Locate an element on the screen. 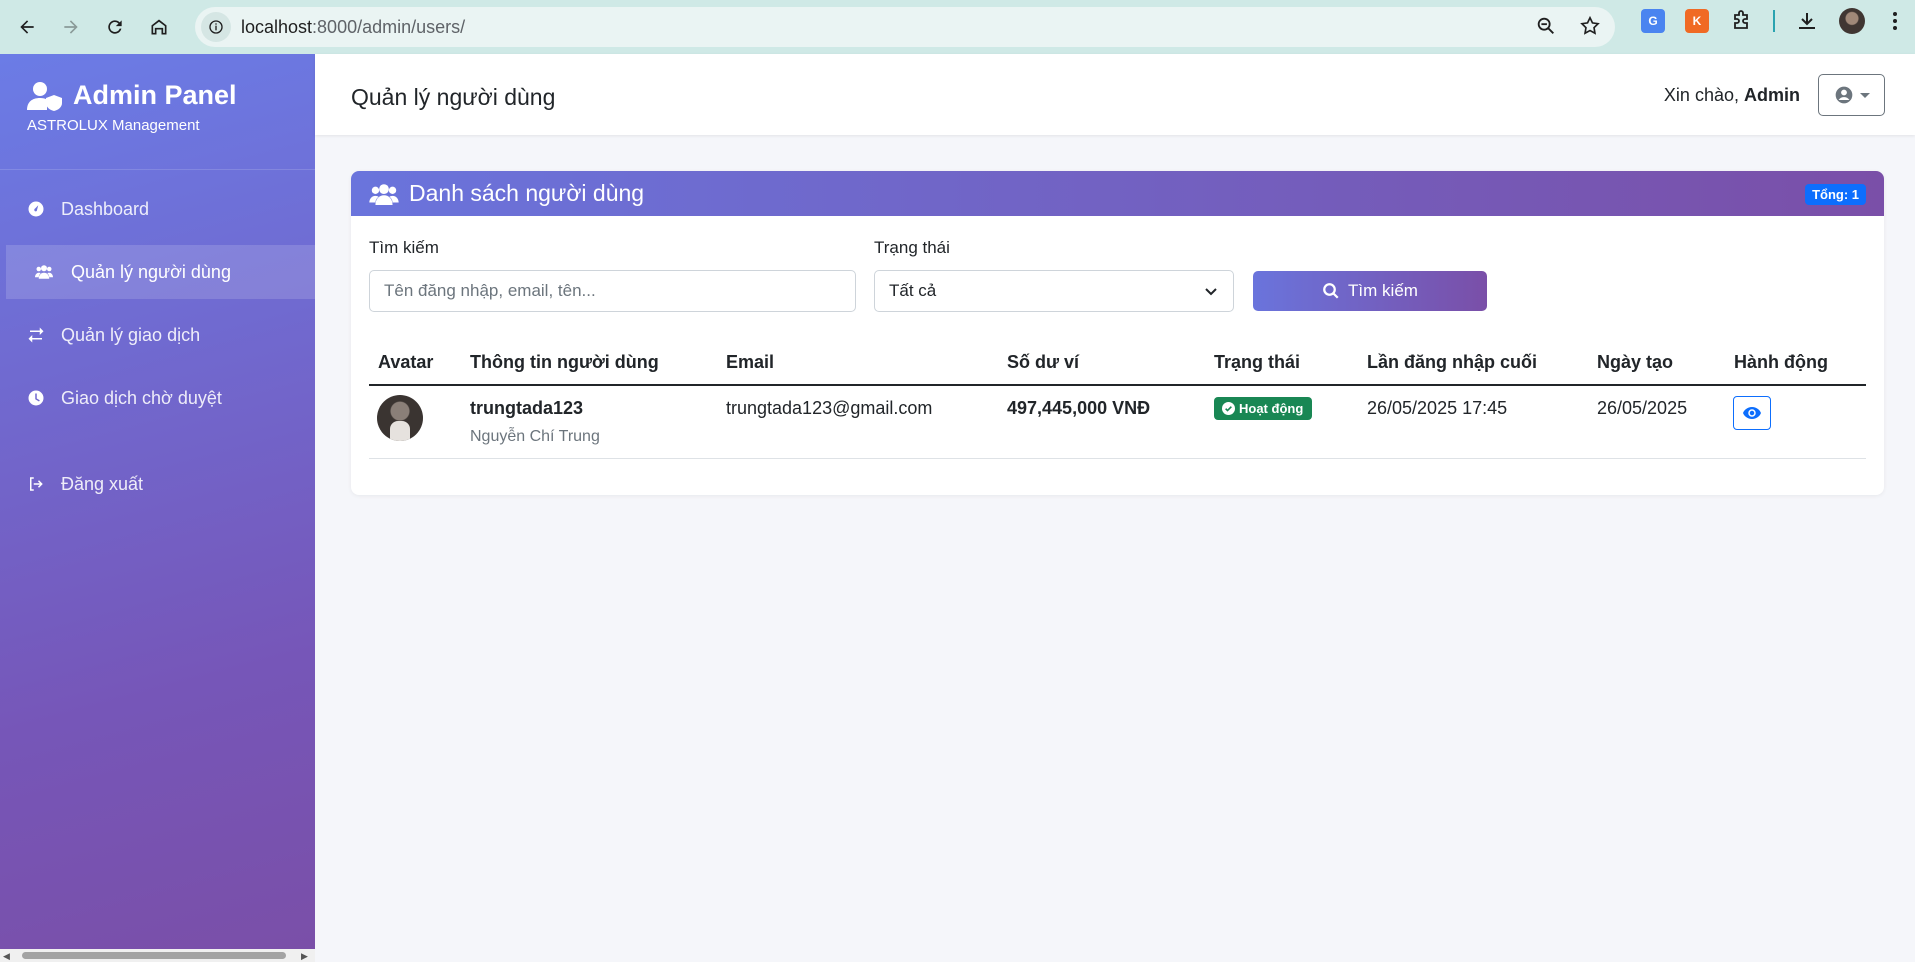 The image size is (1915, 962). row-fullname: Nguyễn Chí Trung is located at coordinates (535, 436).